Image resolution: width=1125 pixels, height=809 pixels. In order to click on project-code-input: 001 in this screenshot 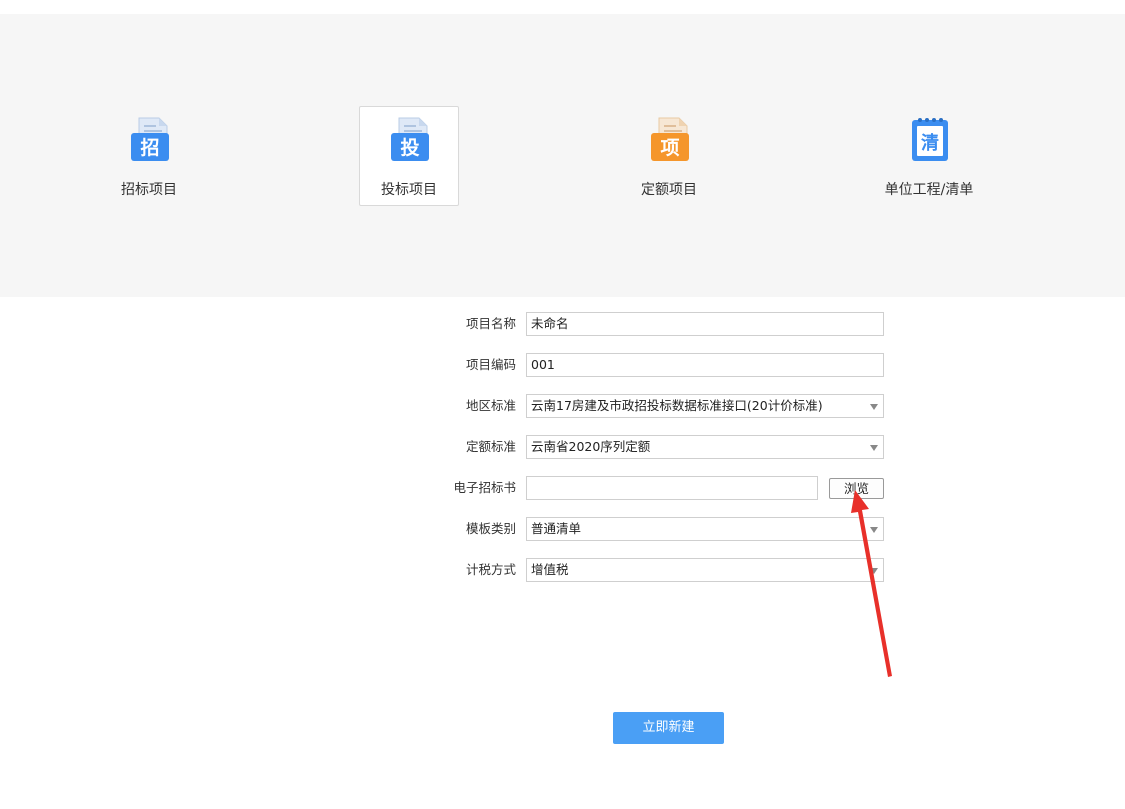, I will do `click(705, 365)`.